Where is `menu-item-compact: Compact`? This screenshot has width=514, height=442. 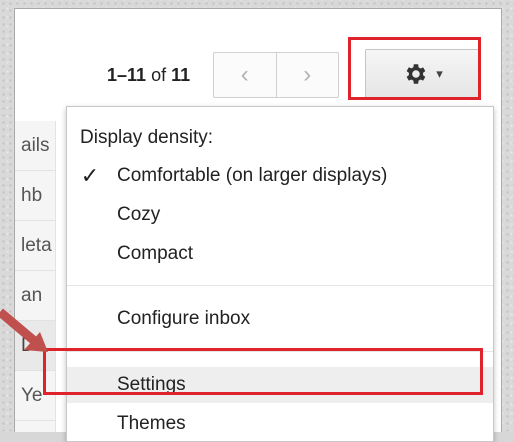
menu-item-compact: Compact is located at coordinates (280, 254).